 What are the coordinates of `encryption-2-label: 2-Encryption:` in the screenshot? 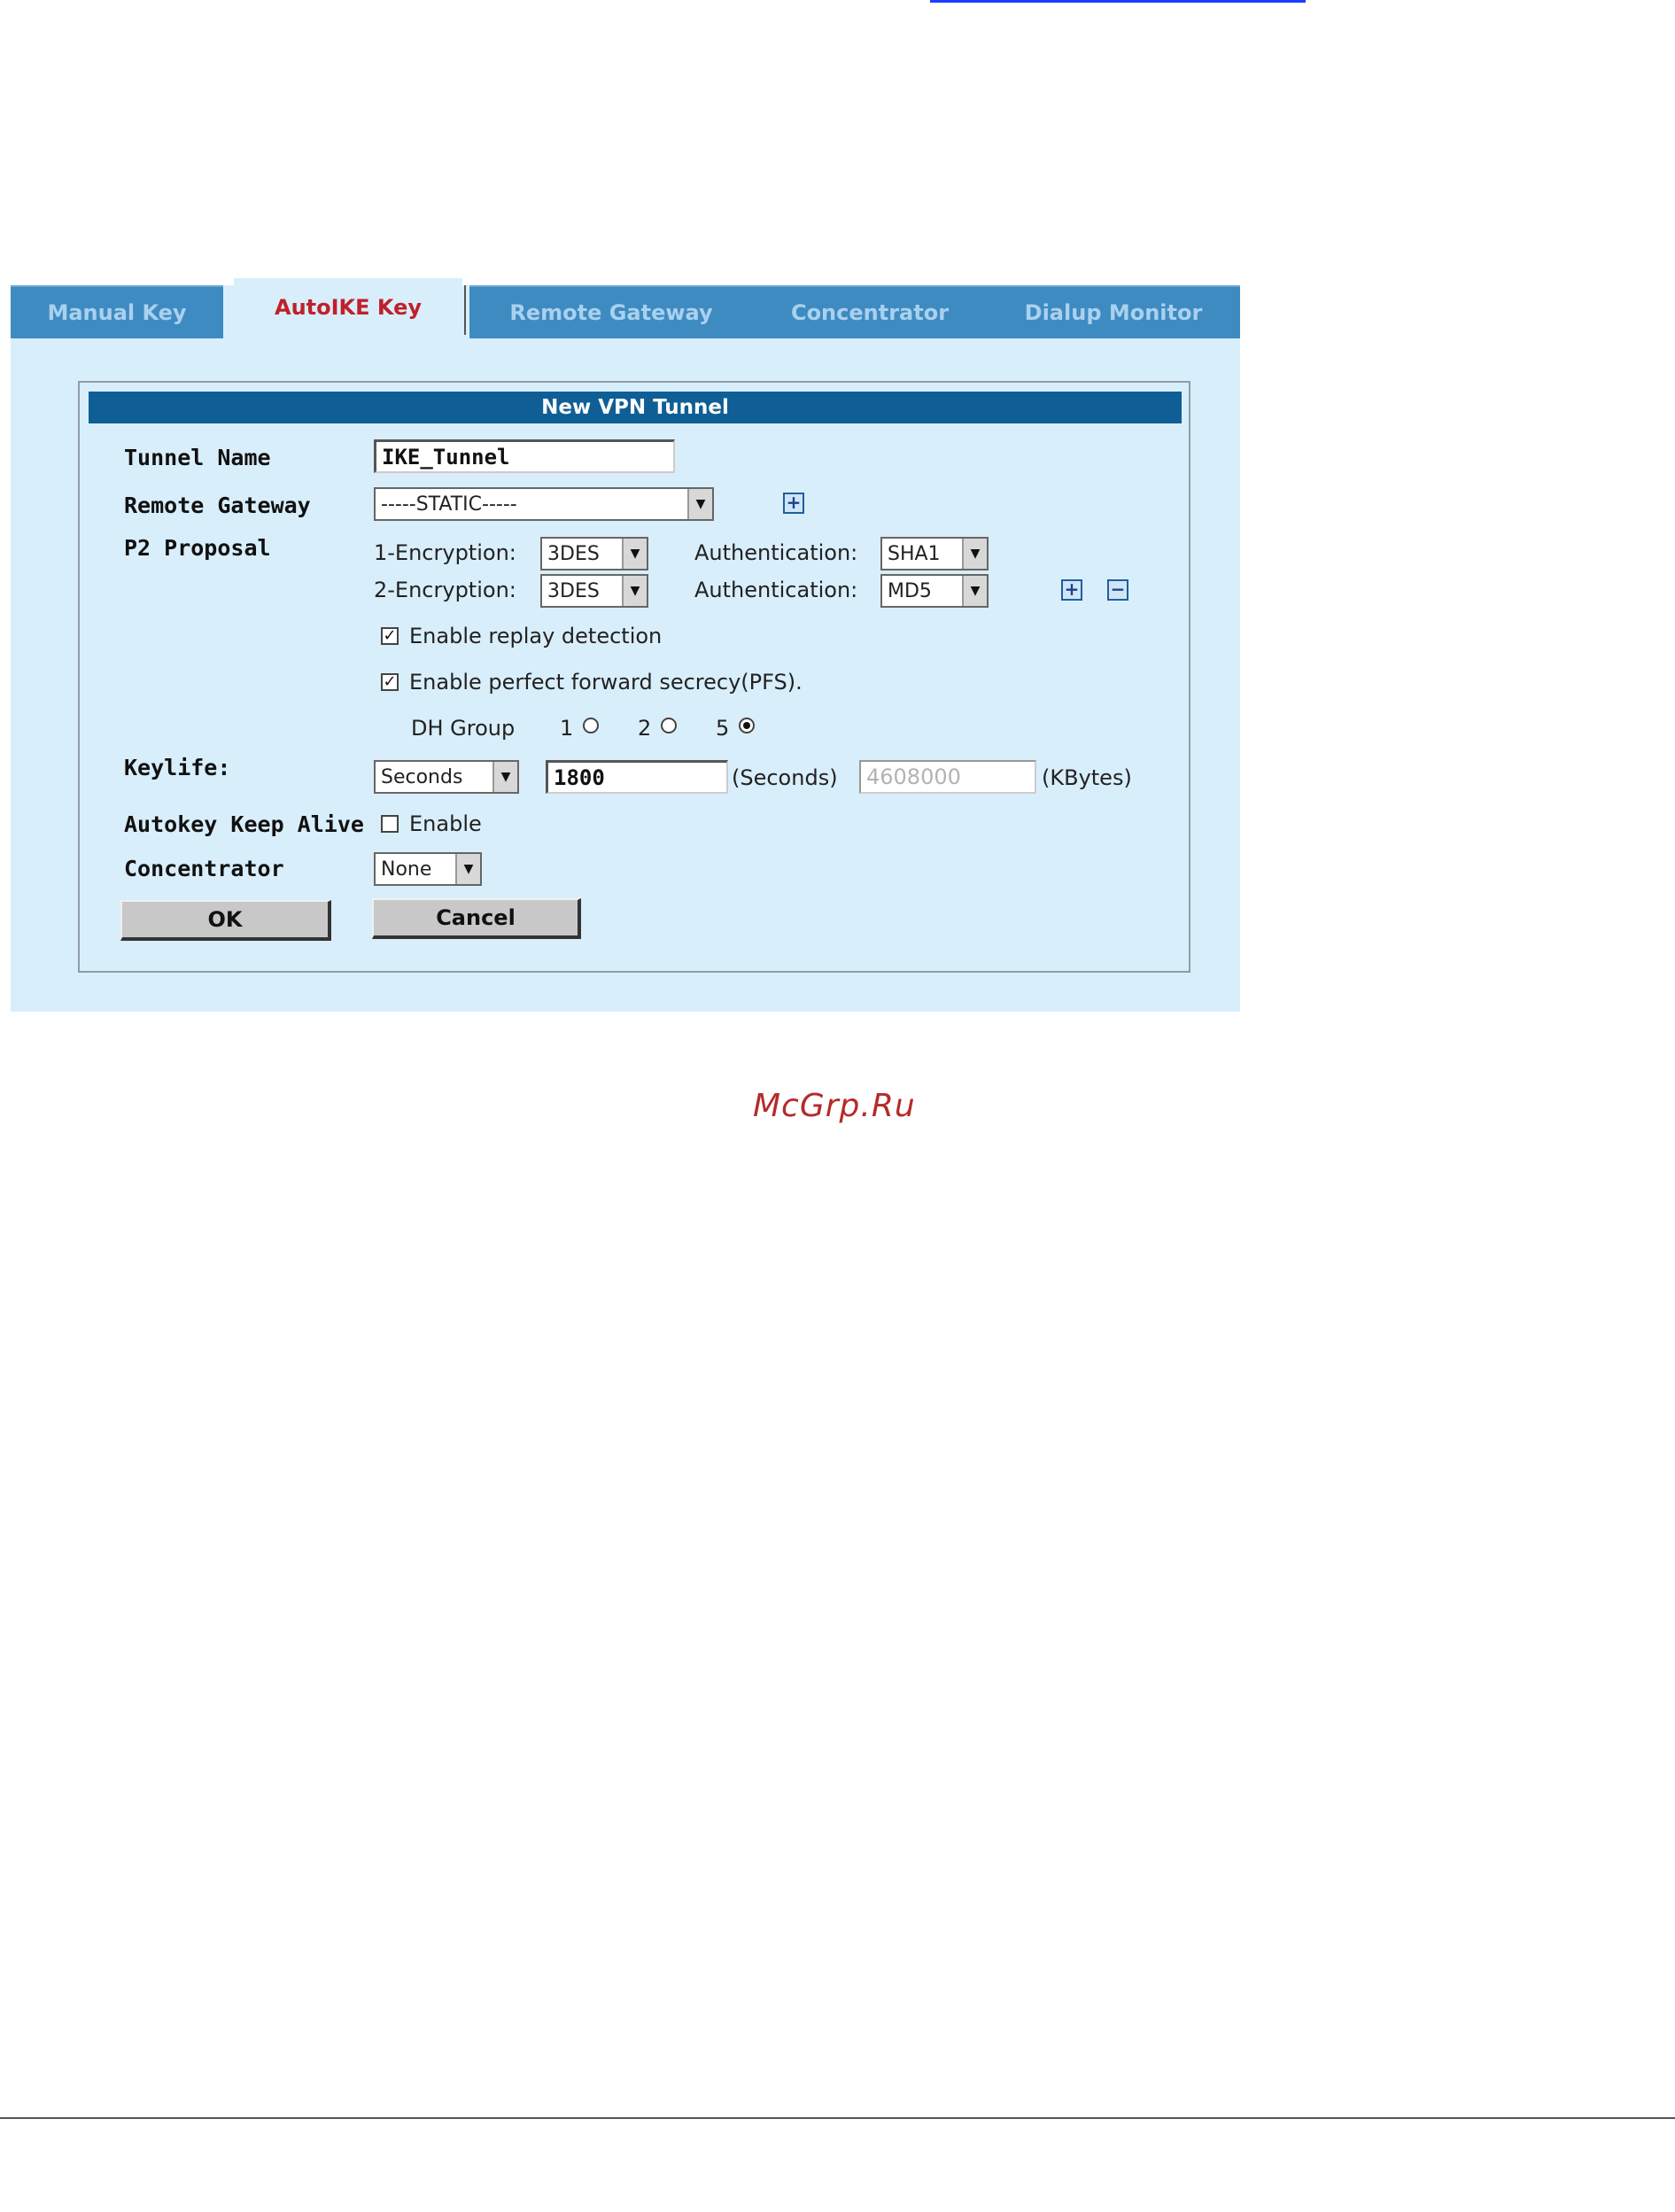 It's located at (445, 590).